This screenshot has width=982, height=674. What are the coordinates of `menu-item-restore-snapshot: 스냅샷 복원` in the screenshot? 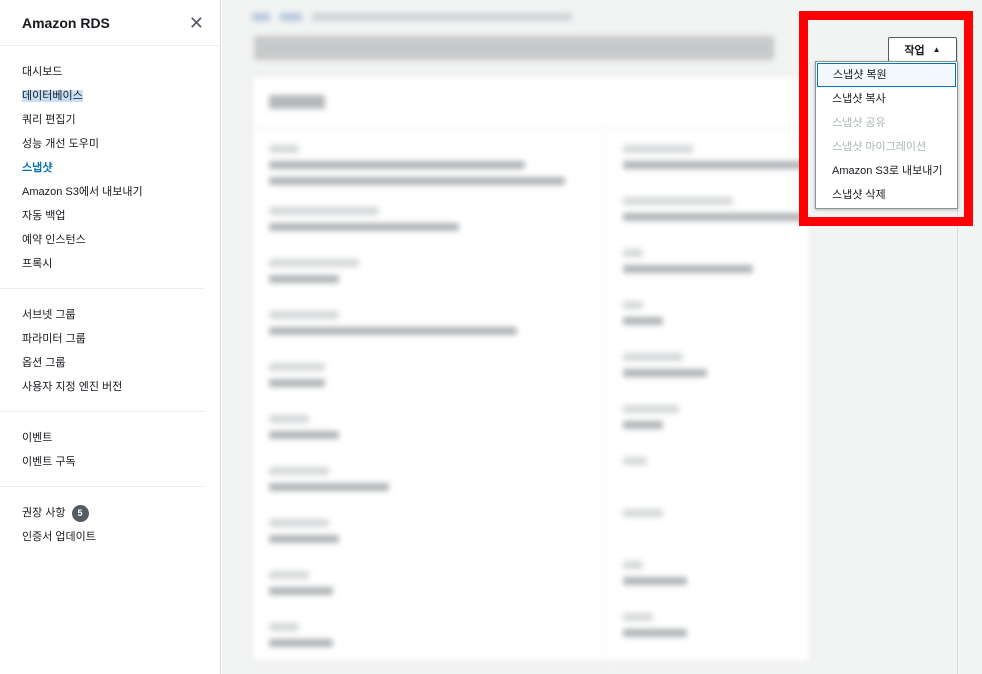 It's located at (886, 75).